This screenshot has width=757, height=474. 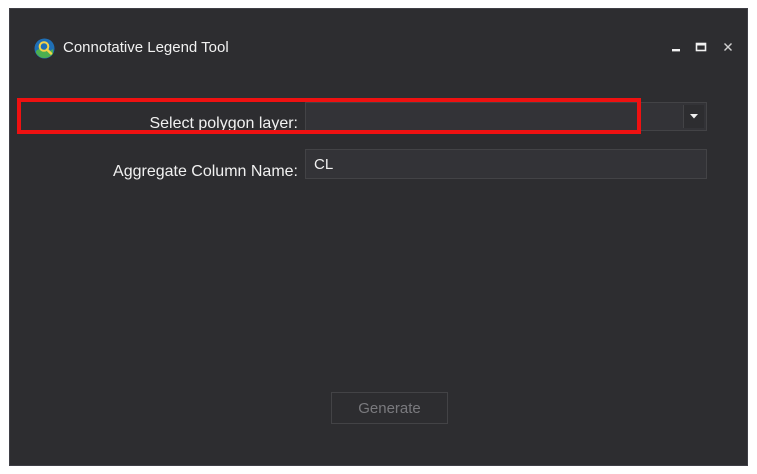 I want to click on minimize-icon, so click(x=676, y=50).